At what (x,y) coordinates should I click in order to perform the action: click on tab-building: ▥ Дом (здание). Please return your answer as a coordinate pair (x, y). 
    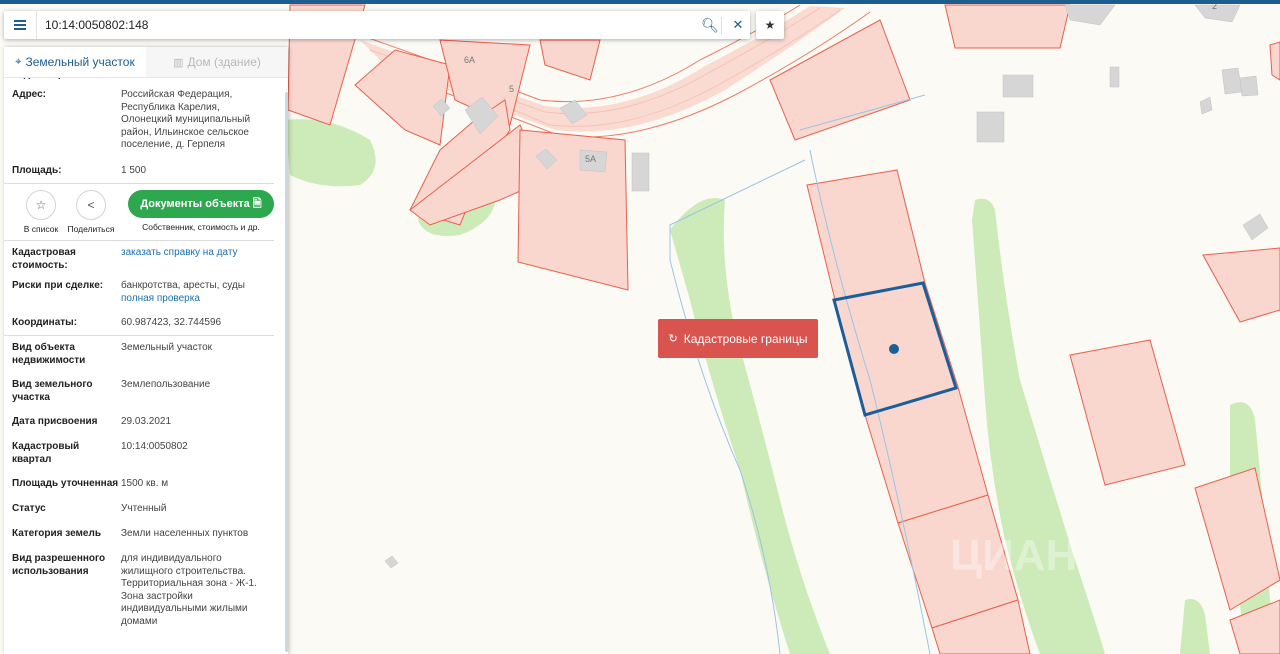
    Looking at the image, I should click on (217, 62).